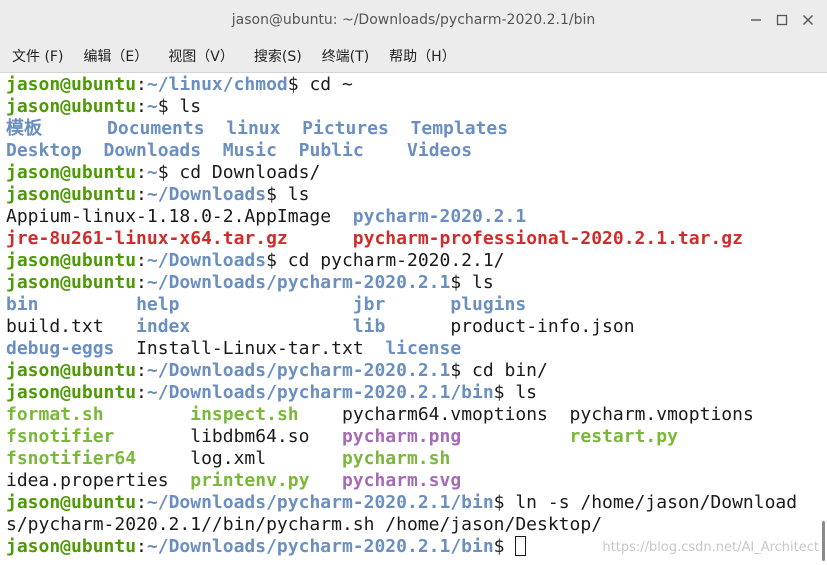 The height and width of the screenshot is (565, 827). What do you see at coordinates (396, 458) in the screenshot?
I see `terminal-segment-exec: pycharm.sh` at bounding box center [396, 458].